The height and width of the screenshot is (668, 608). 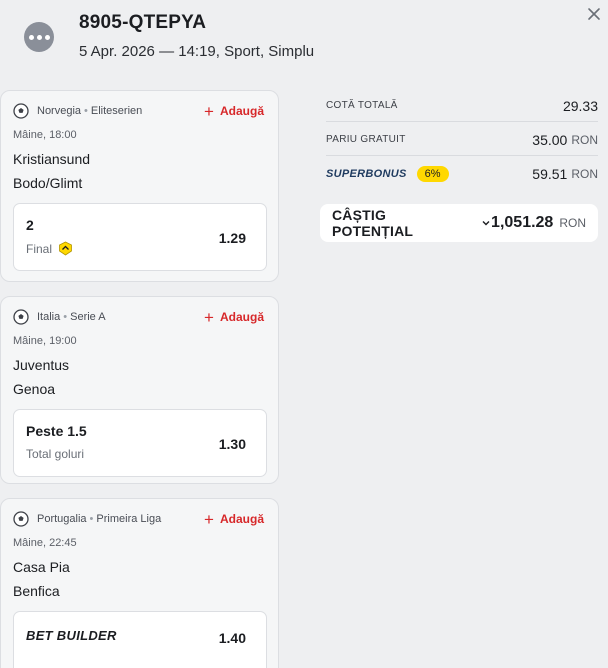 I want to click on selection-odd: 1.40, so click(x=232, y=638).